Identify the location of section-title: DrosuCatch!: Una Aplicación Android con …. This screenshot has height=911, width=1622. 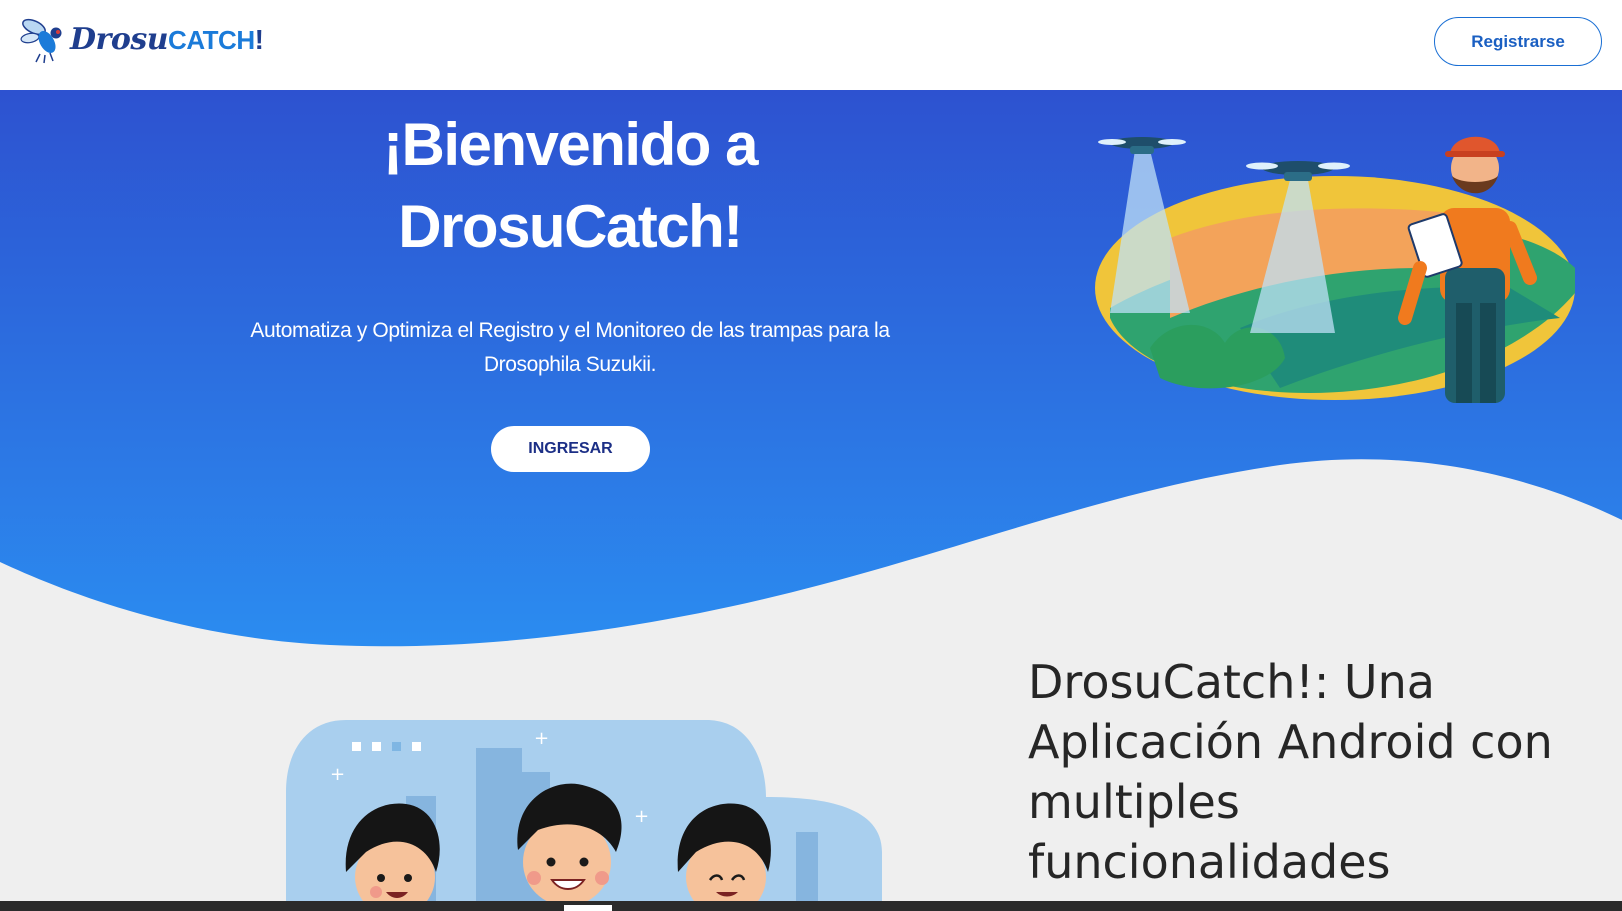
(1318, 772).